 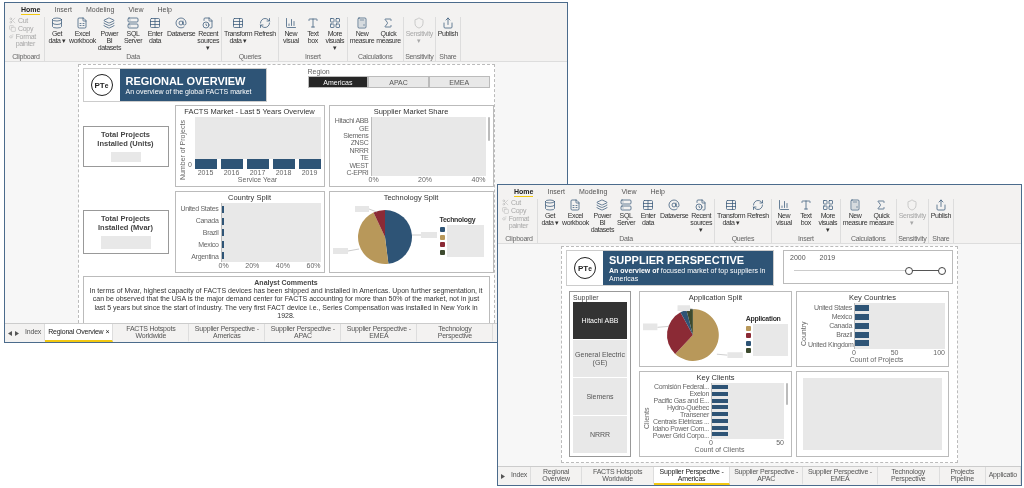 I want to click on report-title: SUPPLIER PERSPECTIVE, so click(x=677, y=259).